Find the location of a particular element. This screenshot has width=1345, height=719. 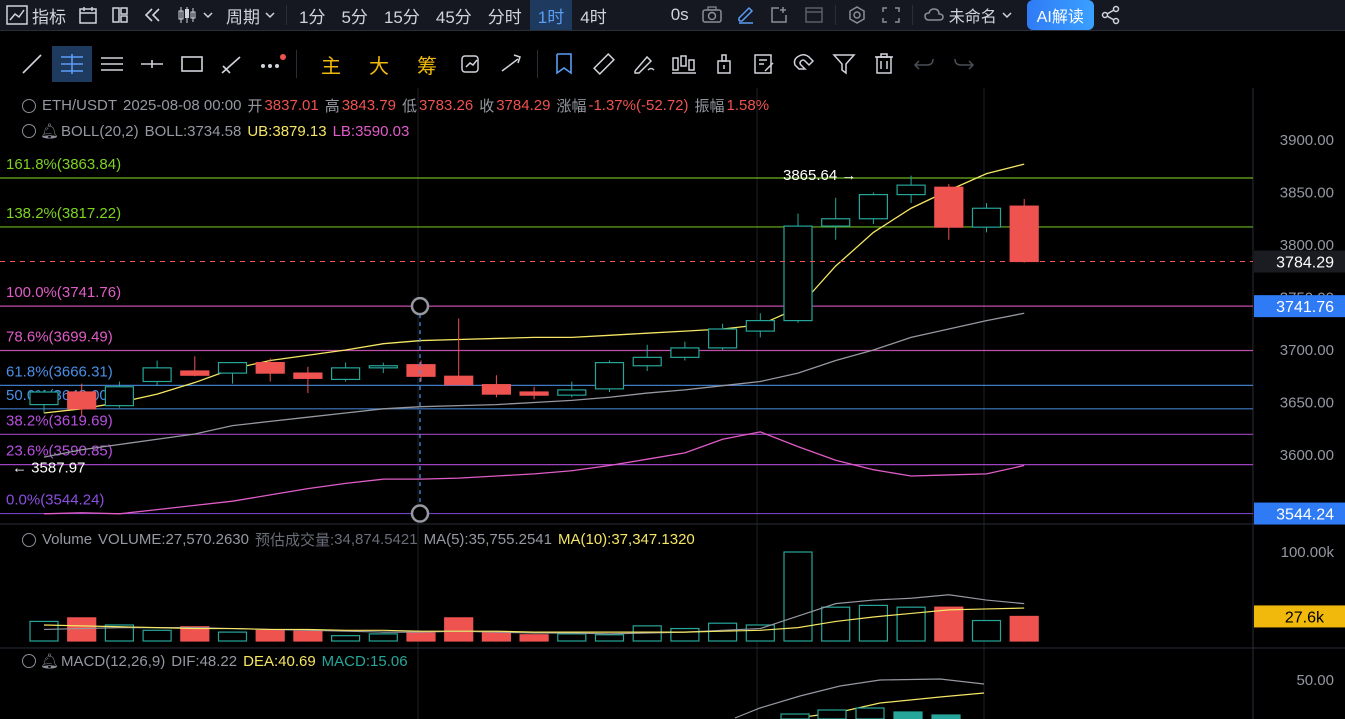

fib-handle-bottom is located at coordinates (420, 513).